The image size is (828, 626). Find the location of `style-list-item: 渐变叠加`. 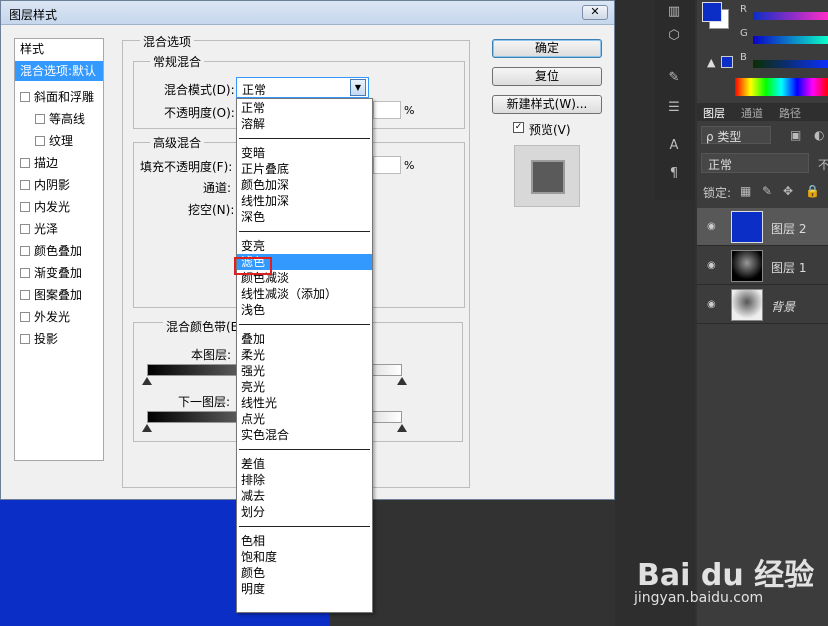

style-list-item: 渐变叠加 is located at coordinates (59, 273).